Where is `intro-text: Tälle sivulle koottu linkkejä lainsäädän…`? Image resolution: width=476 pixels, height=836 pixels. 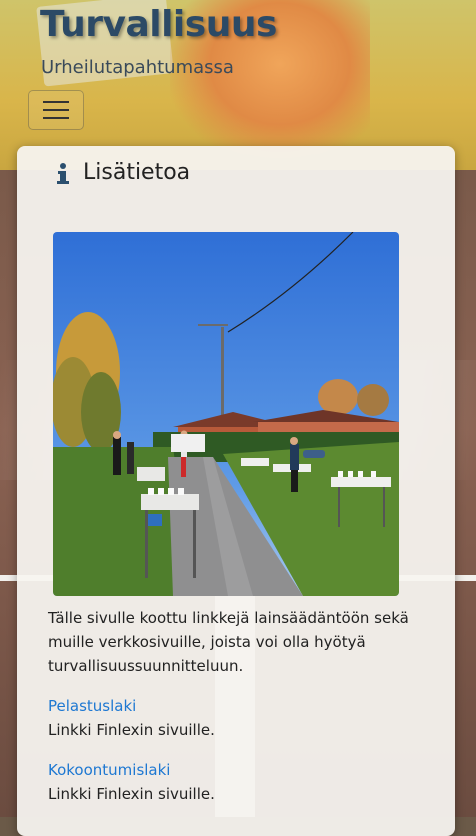 intro-text: Tälle sivulle koottu linkkejä lainsäädän… is located at coordinates (228, 642).